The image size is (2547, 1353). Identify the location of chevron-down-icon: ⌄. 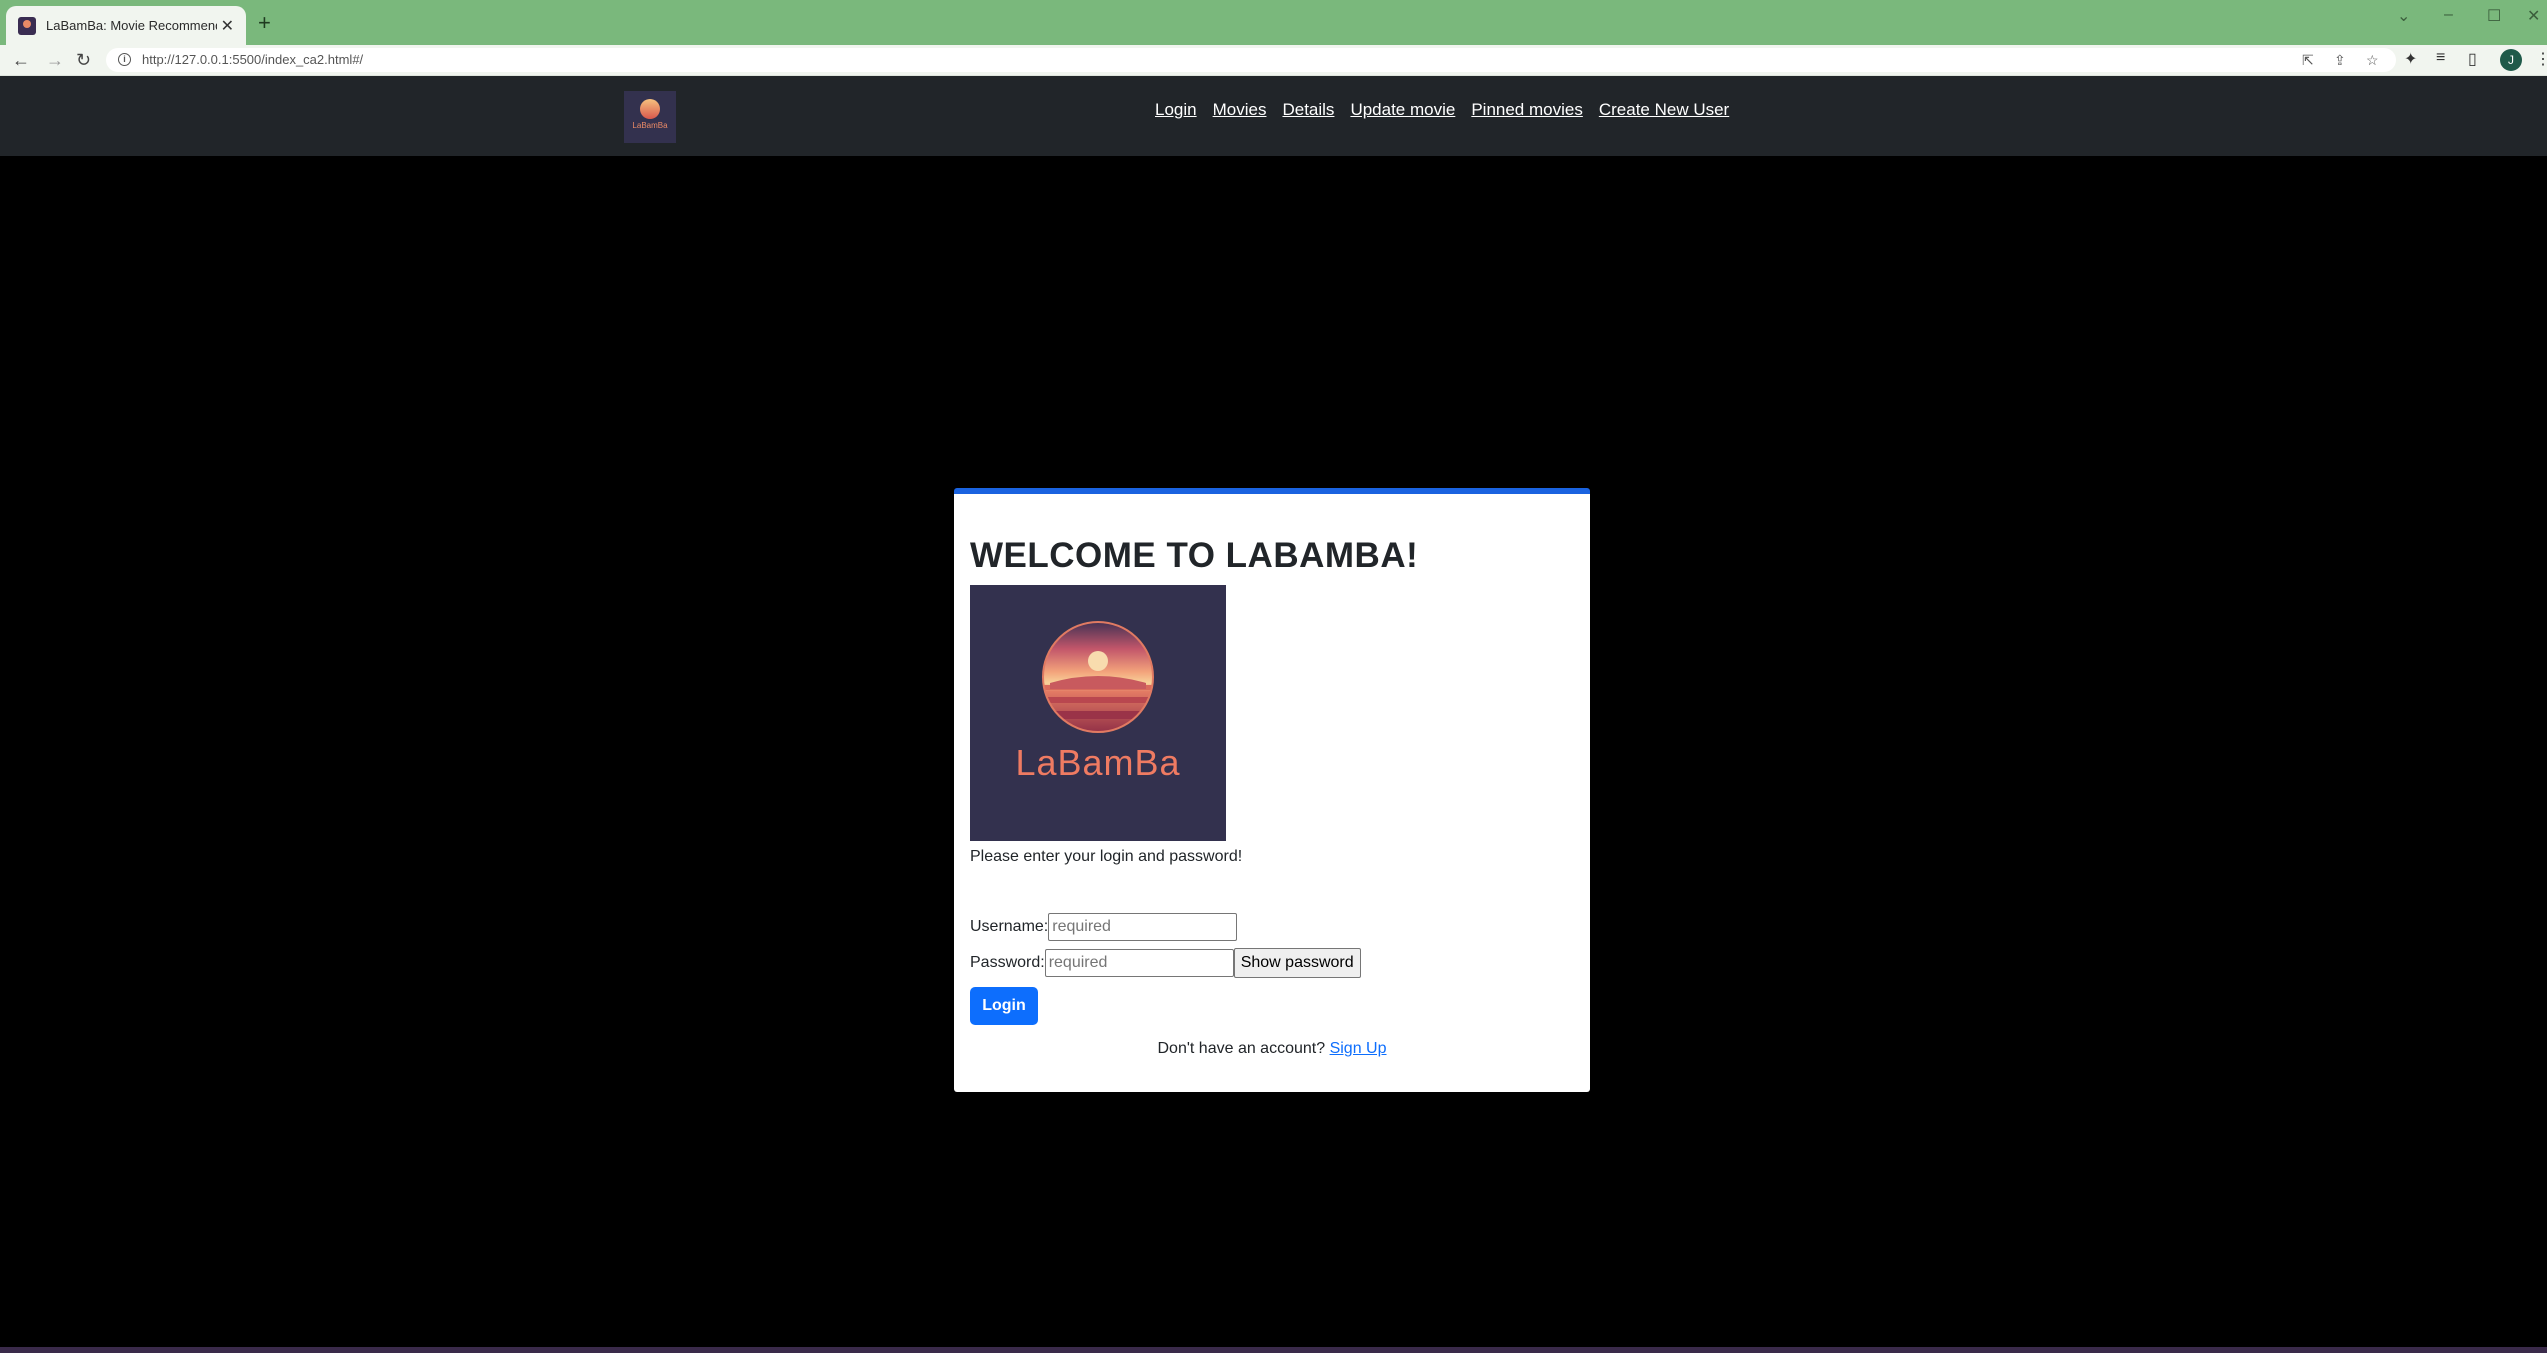
(2403, 16).